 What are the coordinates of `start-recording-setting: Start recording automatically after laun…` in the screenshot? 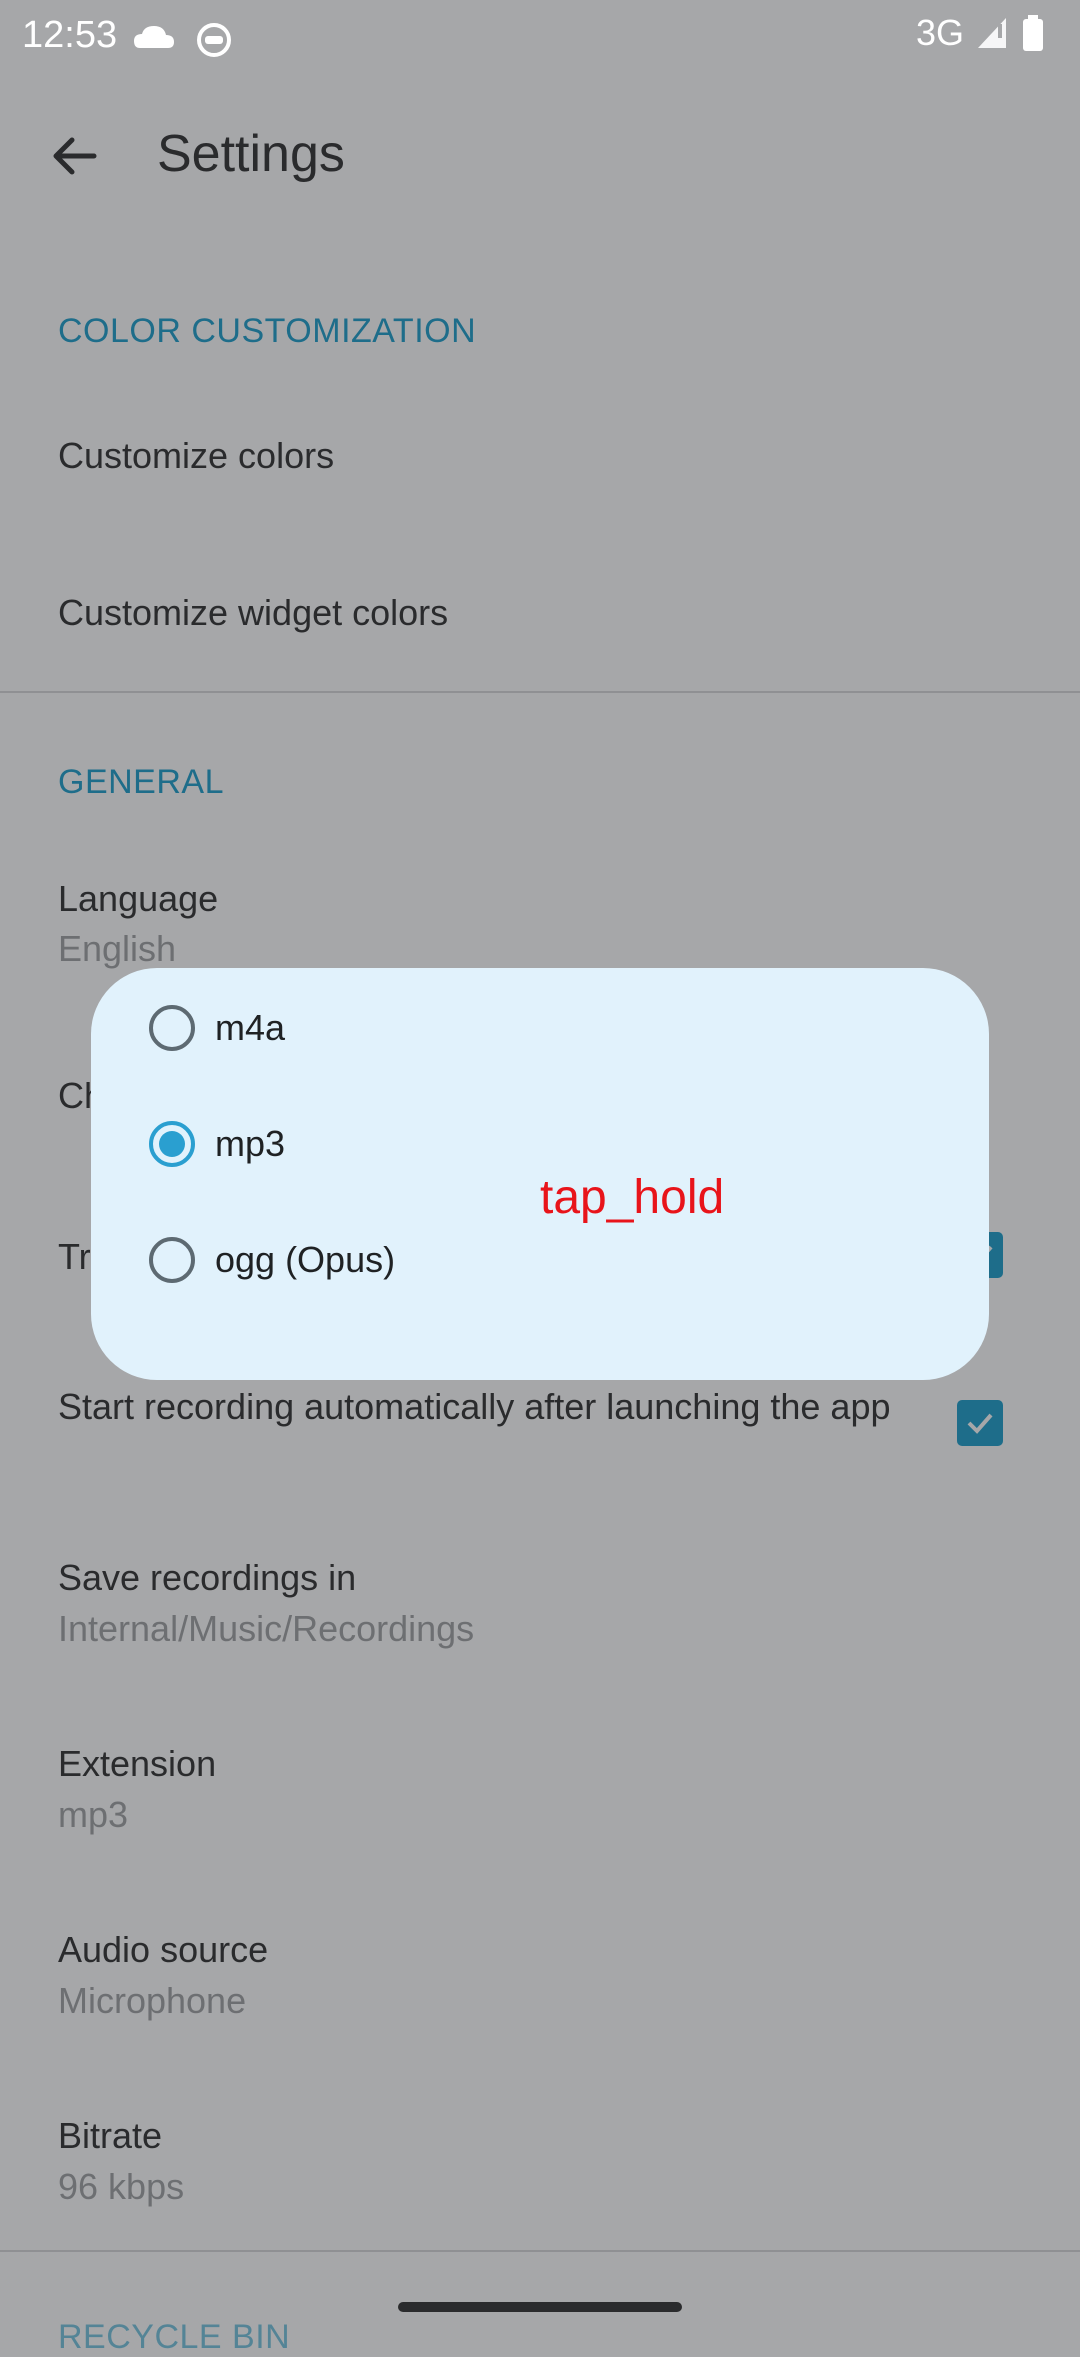 It's located at (488, 1407).